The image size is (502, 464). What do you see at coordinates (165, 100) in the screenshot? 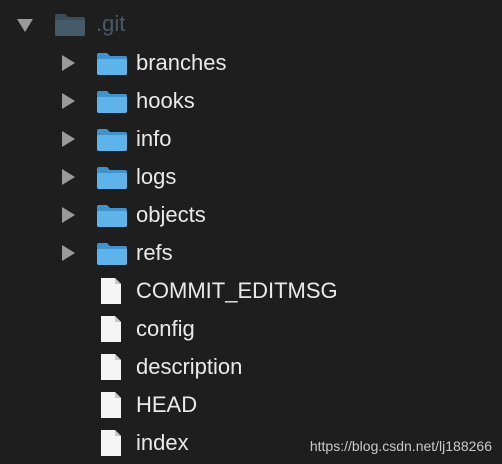
I see `tree-item-label: hooks` at bounding box center [165, 100].